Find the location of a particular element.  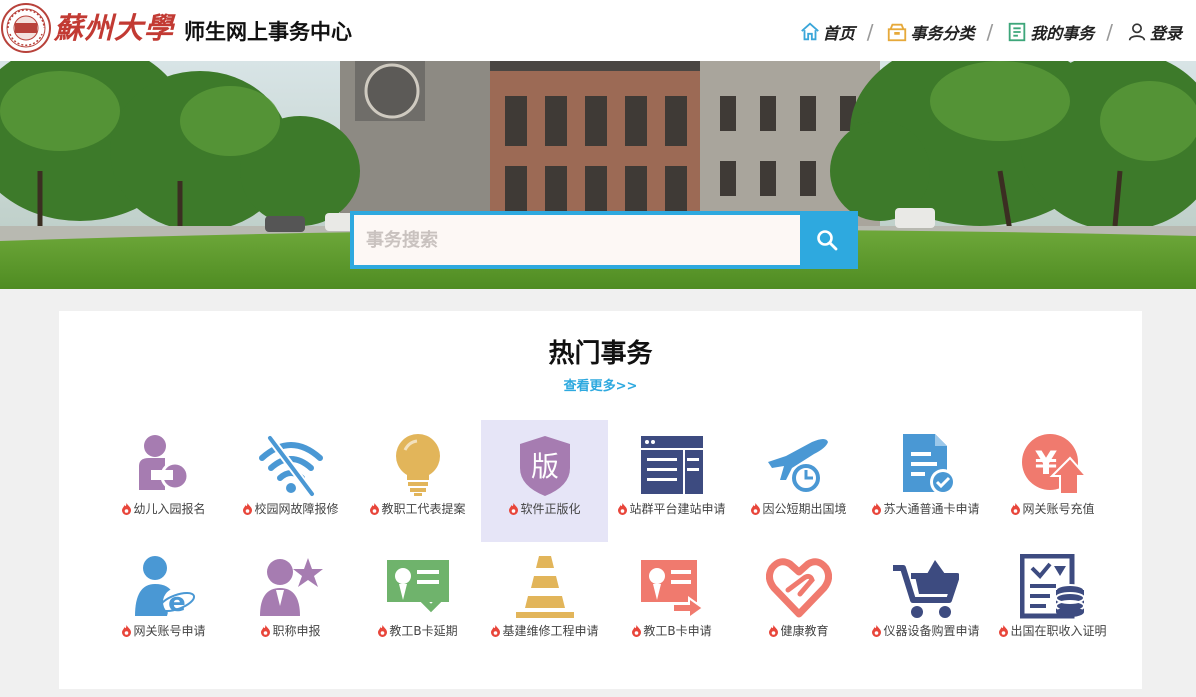

task-tile: 因公短期出国境 is located at coordinates (798, 481).